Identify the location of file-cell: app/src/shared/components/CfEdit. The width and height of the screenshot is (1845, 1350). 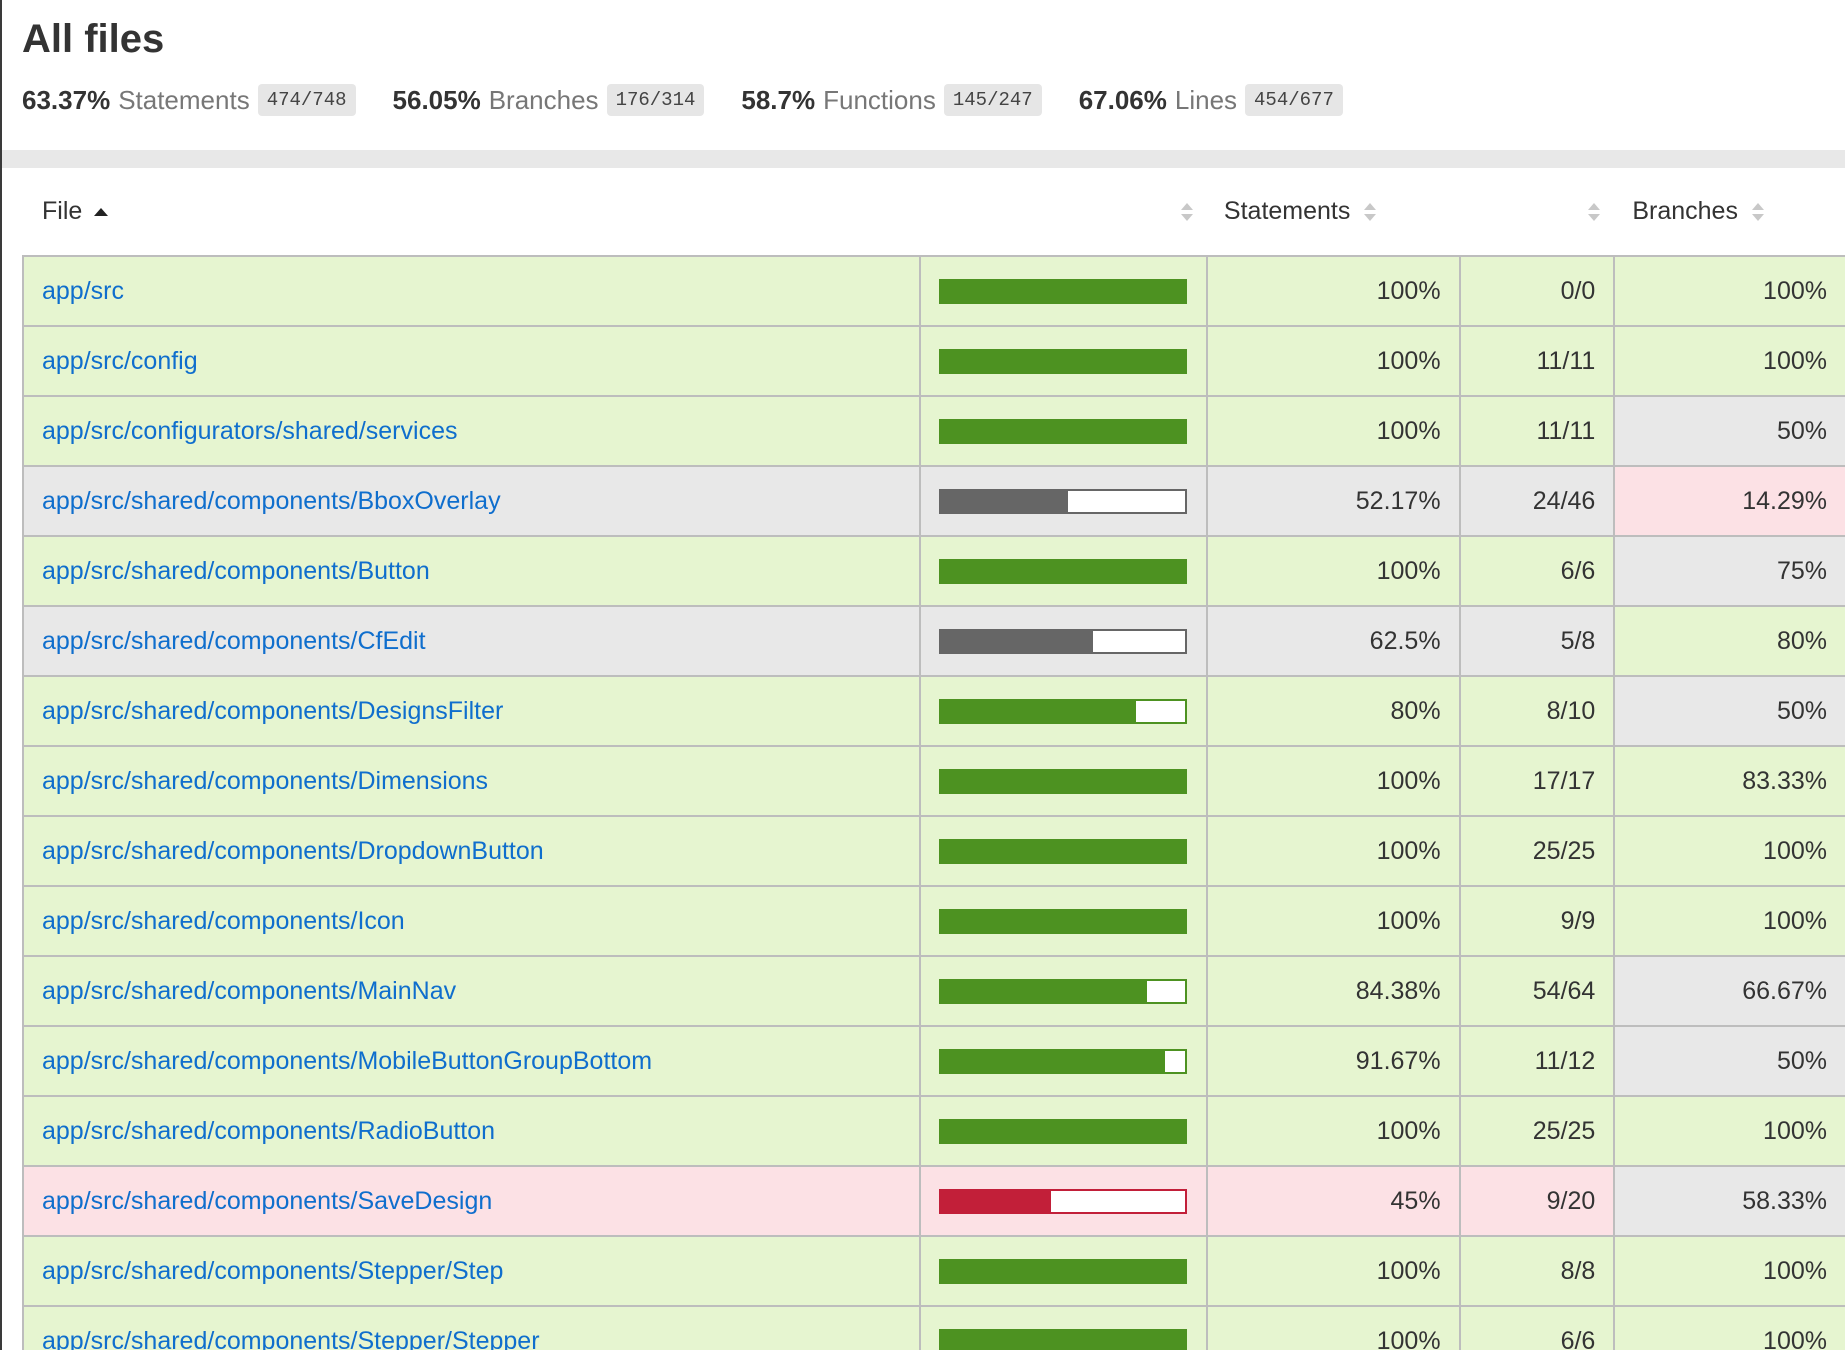
(471, 641).